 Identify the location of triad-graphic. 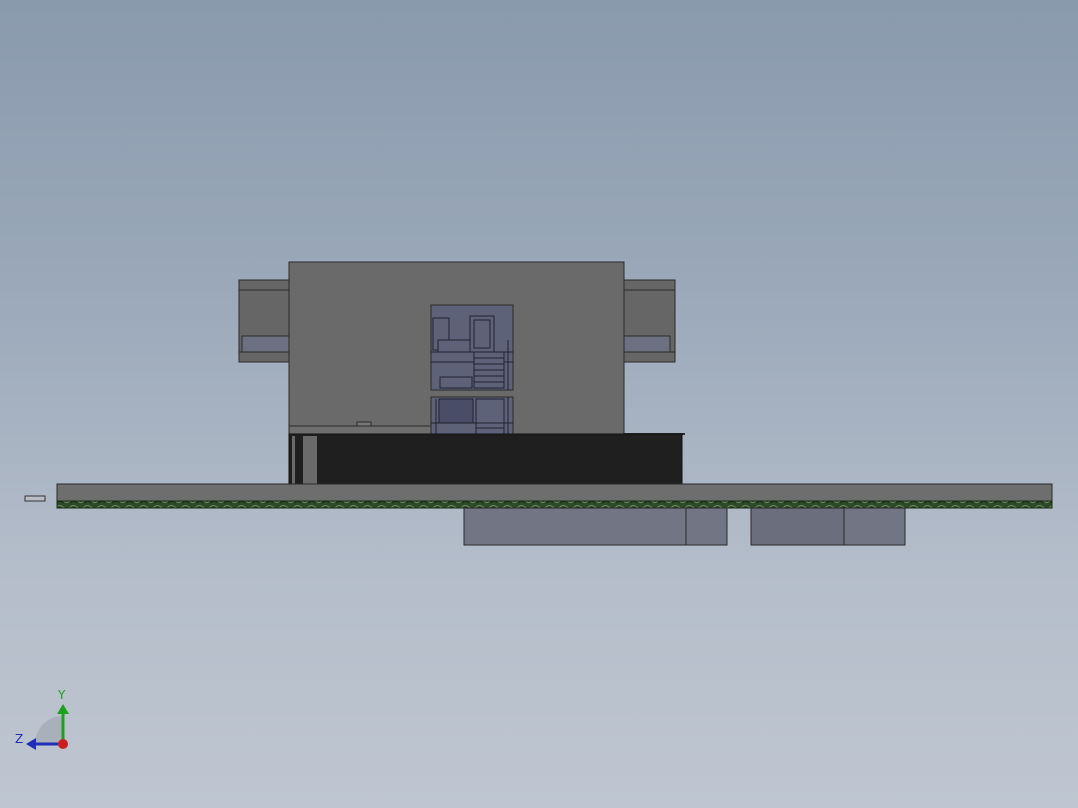
(47, 727).